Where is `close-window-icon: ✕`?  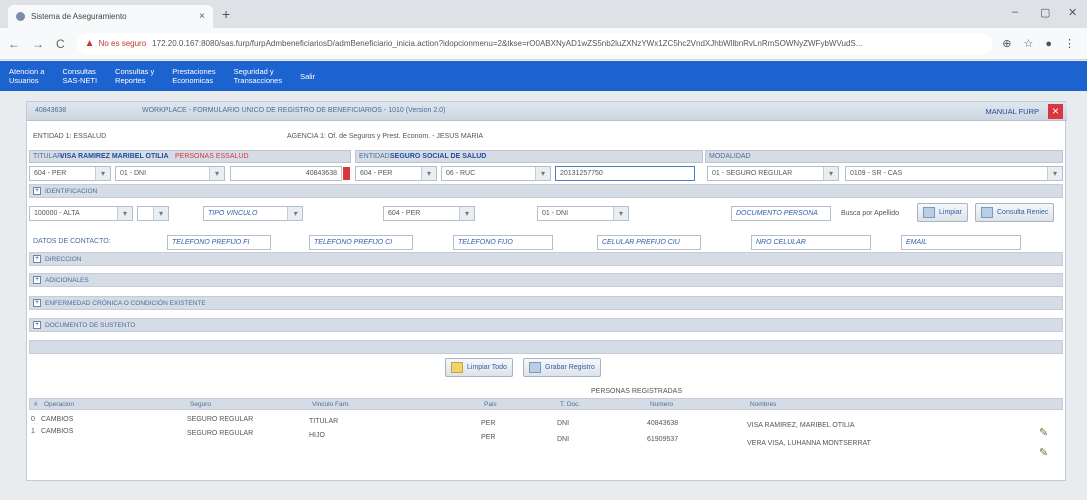
close-window-icon: ✕ is located at coordinates (1072, 12).